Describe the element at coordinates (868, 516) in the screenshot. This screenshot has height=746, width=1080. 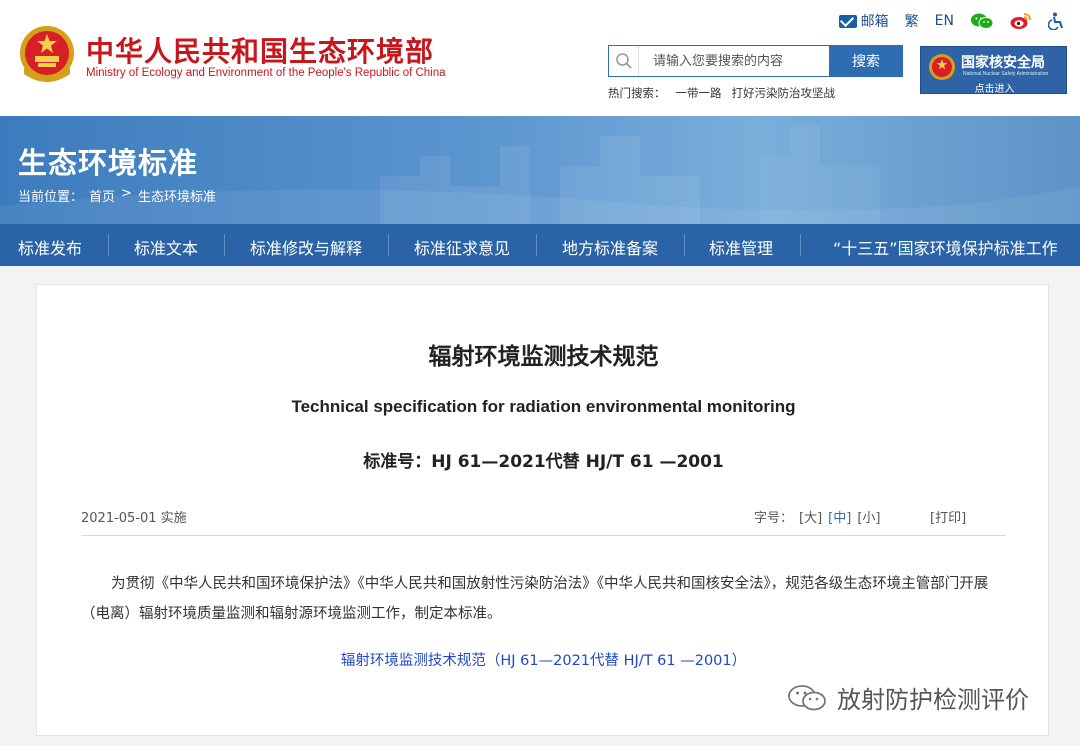
I see `font-size-small-button: [小]` at that location.